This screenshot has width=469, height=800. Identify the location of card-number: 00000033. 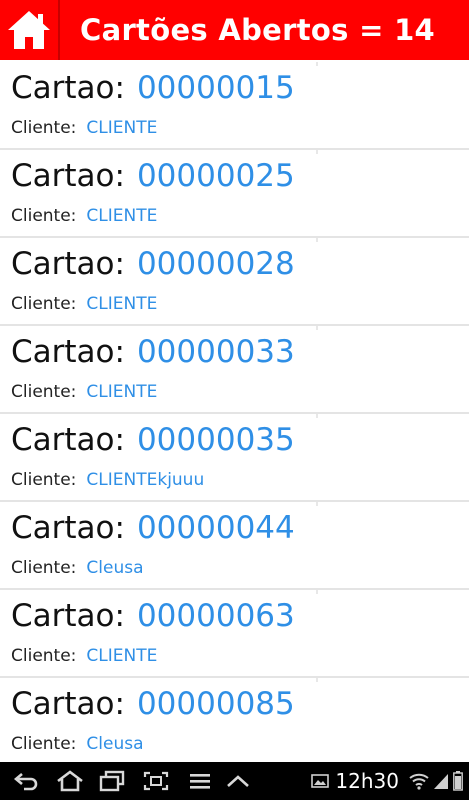
(215, 352).